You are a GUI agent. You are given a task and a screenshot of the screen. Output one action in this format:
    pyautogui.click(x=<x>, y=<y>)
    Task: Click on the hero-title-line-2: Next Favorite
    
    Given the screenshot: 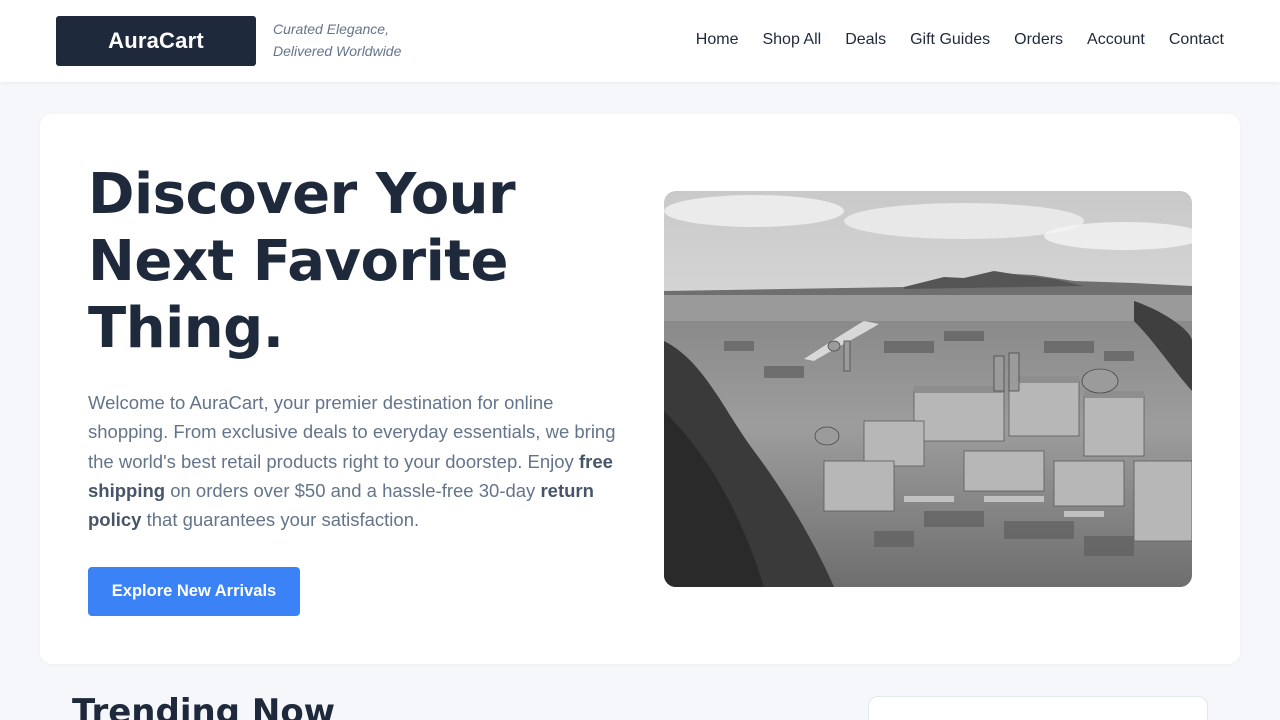 What is the action you would take?
    pyautogui.click(x=298, y=261)
    